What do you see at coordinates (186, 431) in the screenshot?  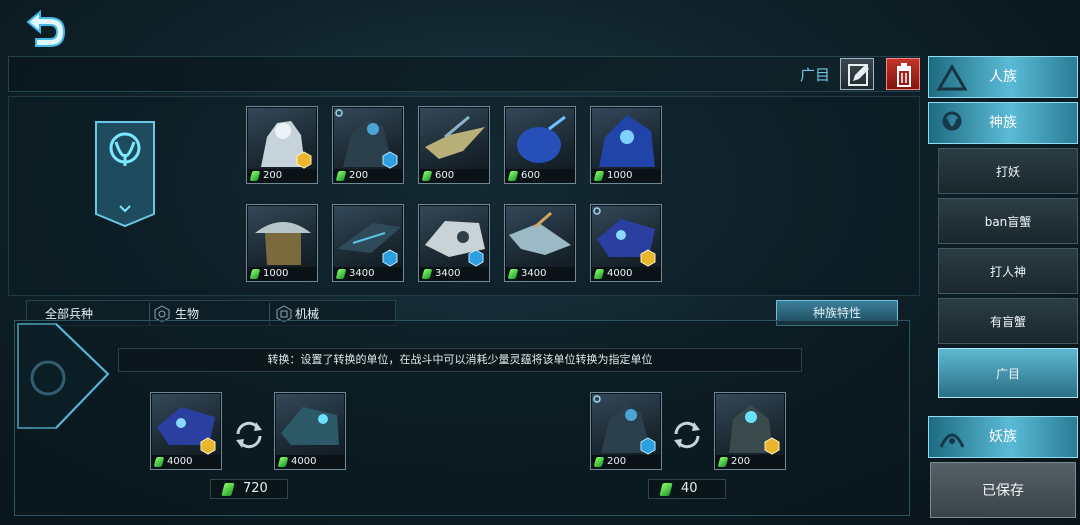 I see `convert-source-unit: 4000` at bounding box center [186, 431].